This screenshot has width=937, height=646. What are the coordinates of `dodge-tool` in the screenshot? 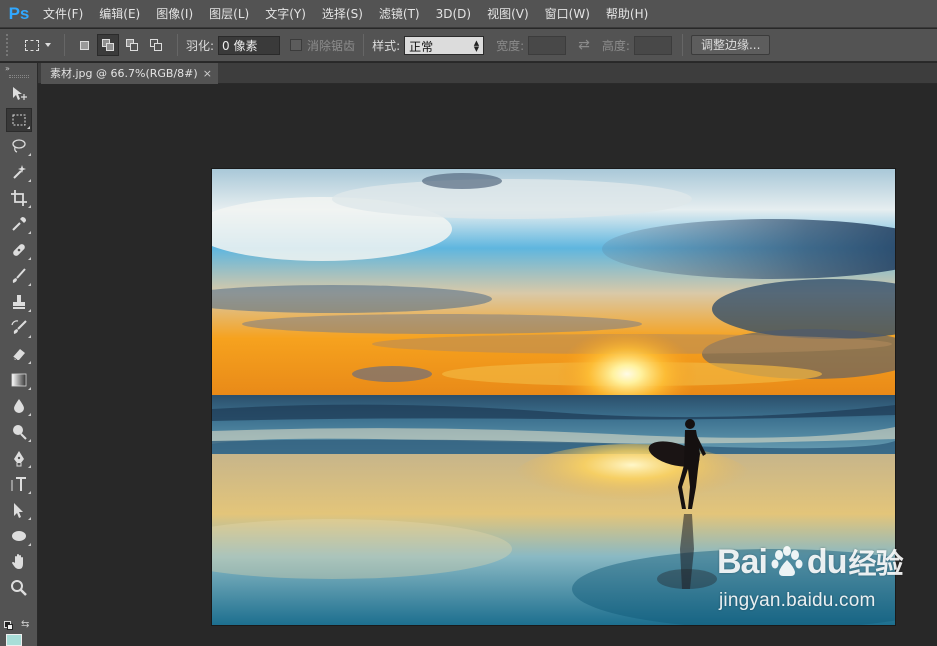 It's located at (19, 432).